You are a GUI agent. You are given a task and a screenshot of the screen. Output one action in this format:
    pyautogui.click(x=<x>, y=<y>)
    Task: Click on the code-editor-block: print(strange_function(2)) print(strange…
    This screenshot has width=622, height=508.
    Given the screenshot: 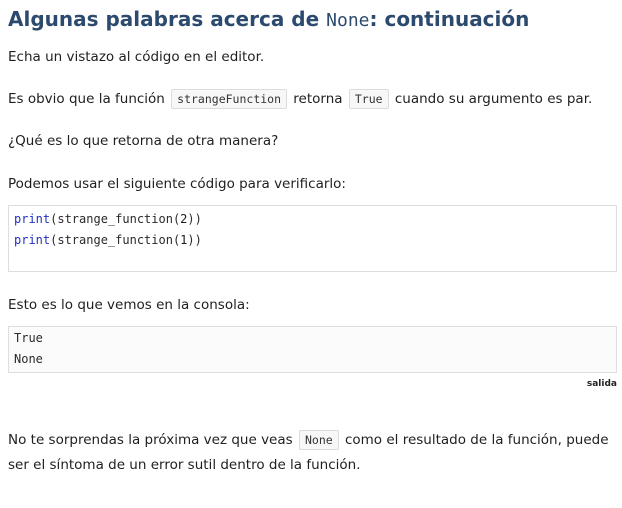 What is the action you would take?
    pyautogui.click(x=312, y=238)
    